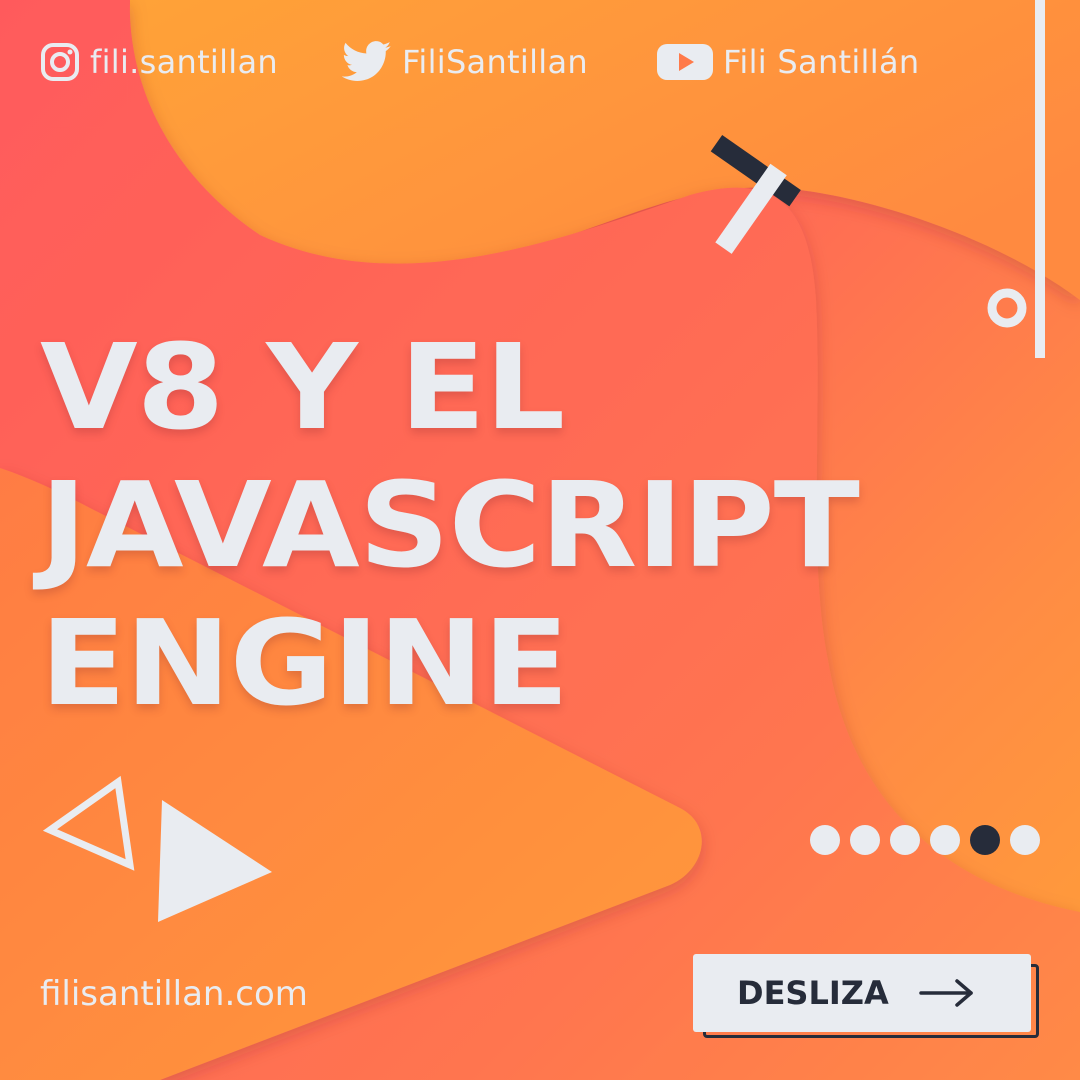 Image resolution: width=1080 pixels, height=1080 pixels. I want to click on youtube-link: Fili Santillán, so click(788, 62).